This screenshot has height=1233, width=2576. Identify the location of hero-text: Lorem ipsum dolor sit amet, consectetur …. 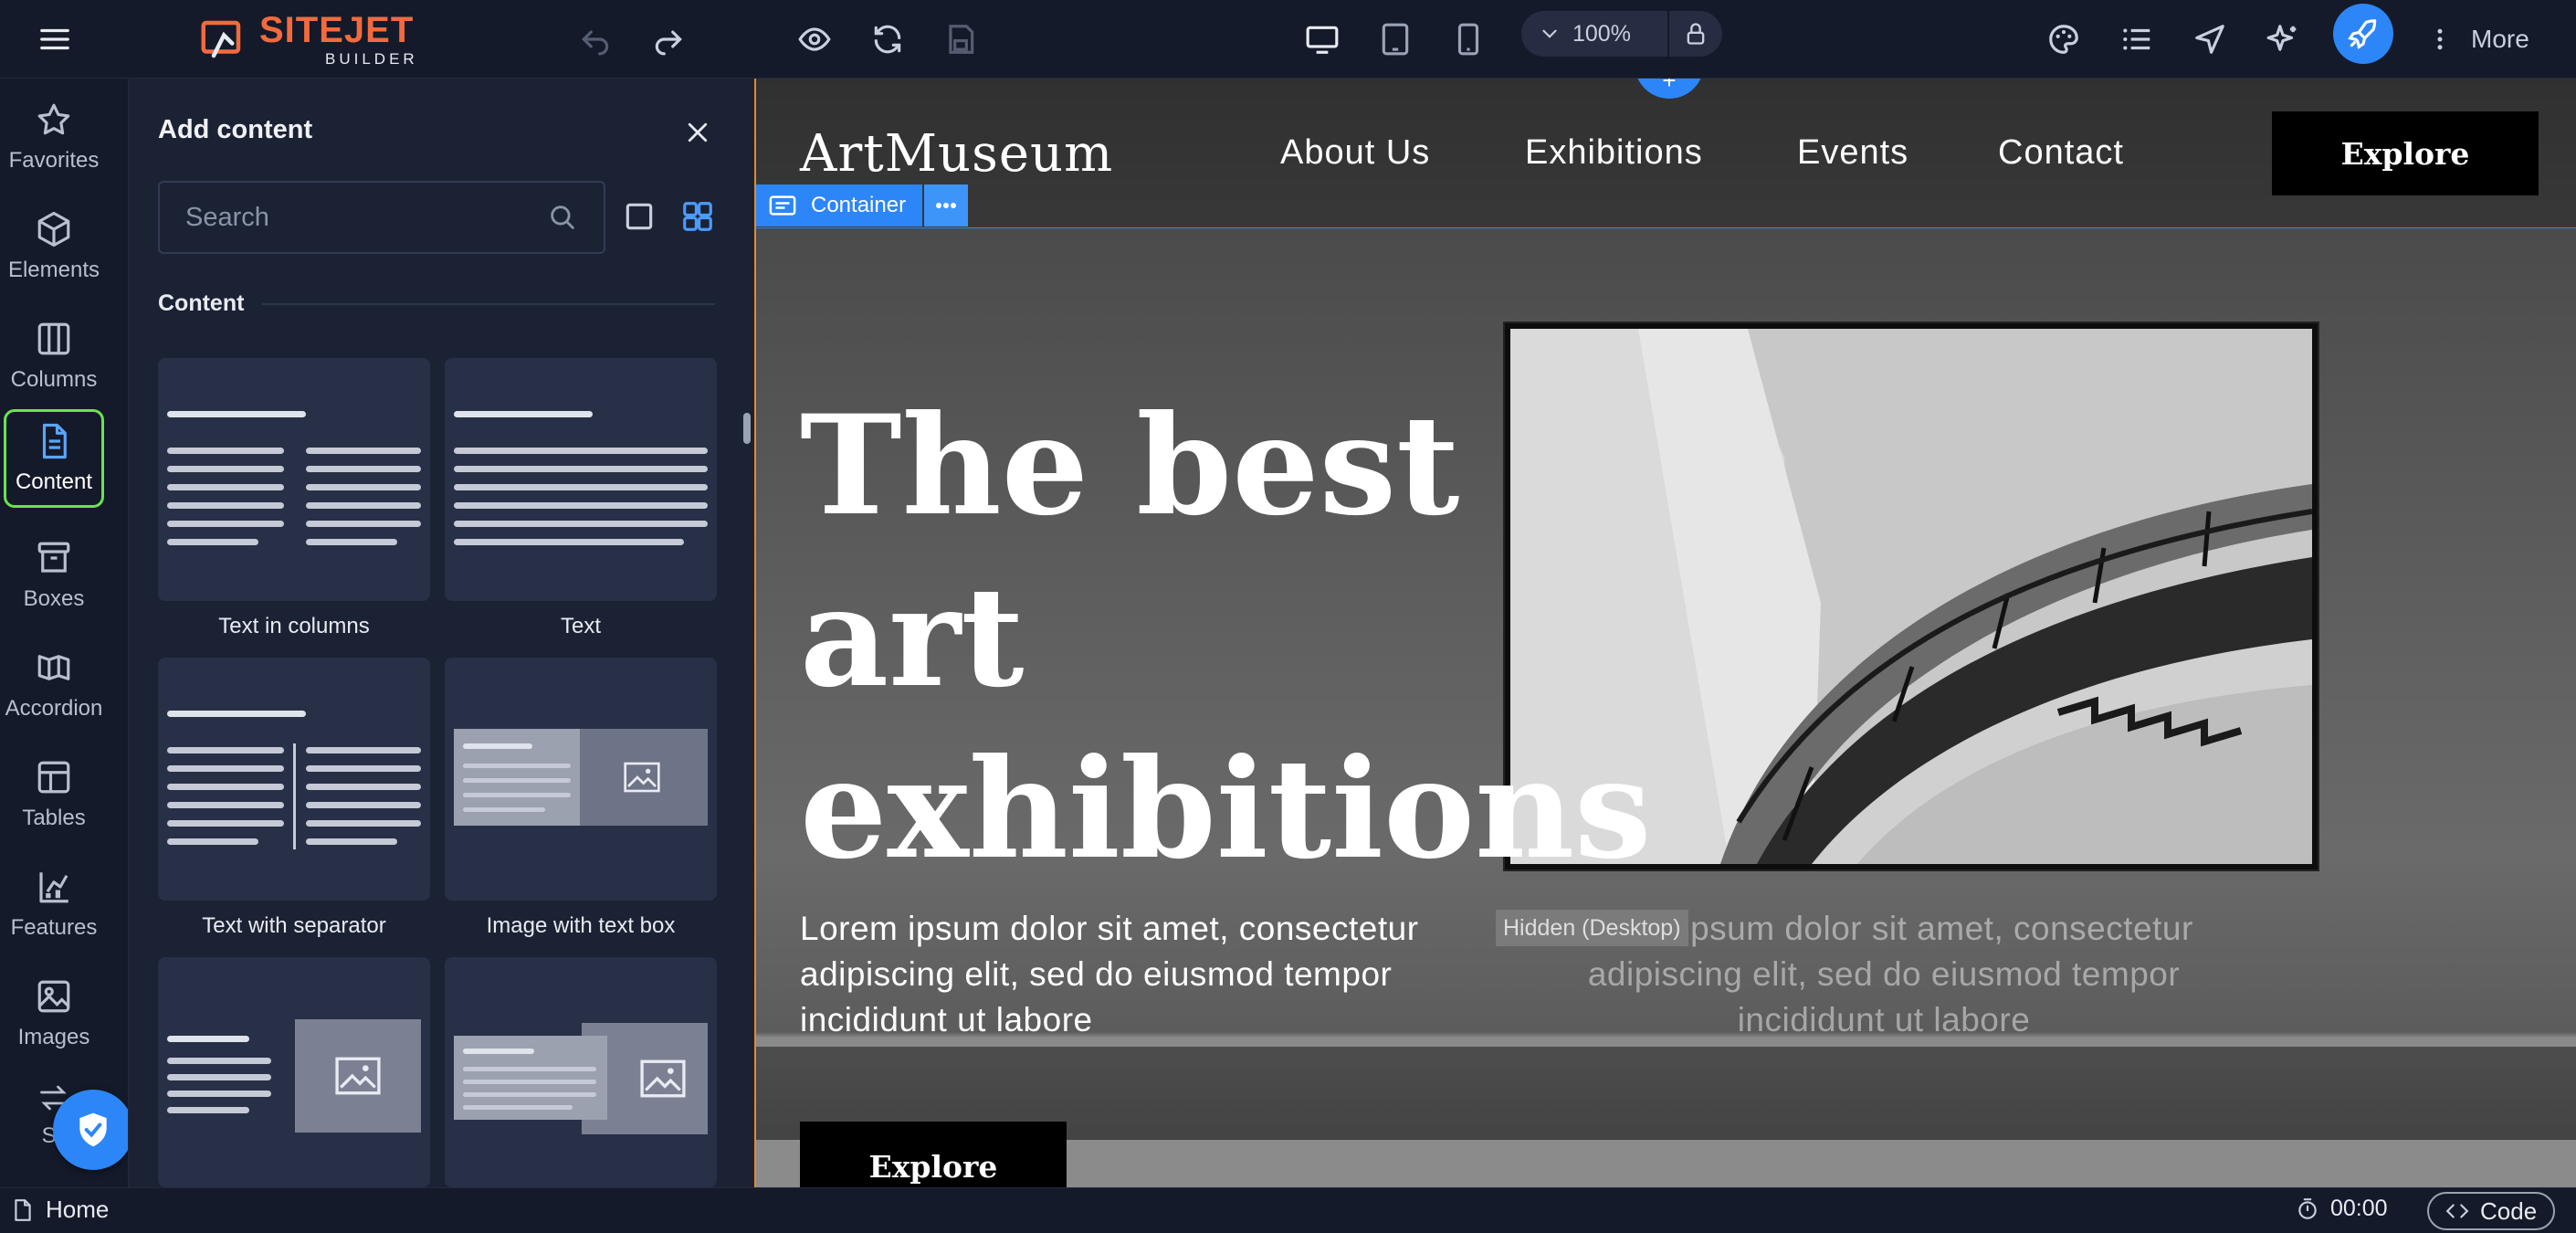
(1138, 974).